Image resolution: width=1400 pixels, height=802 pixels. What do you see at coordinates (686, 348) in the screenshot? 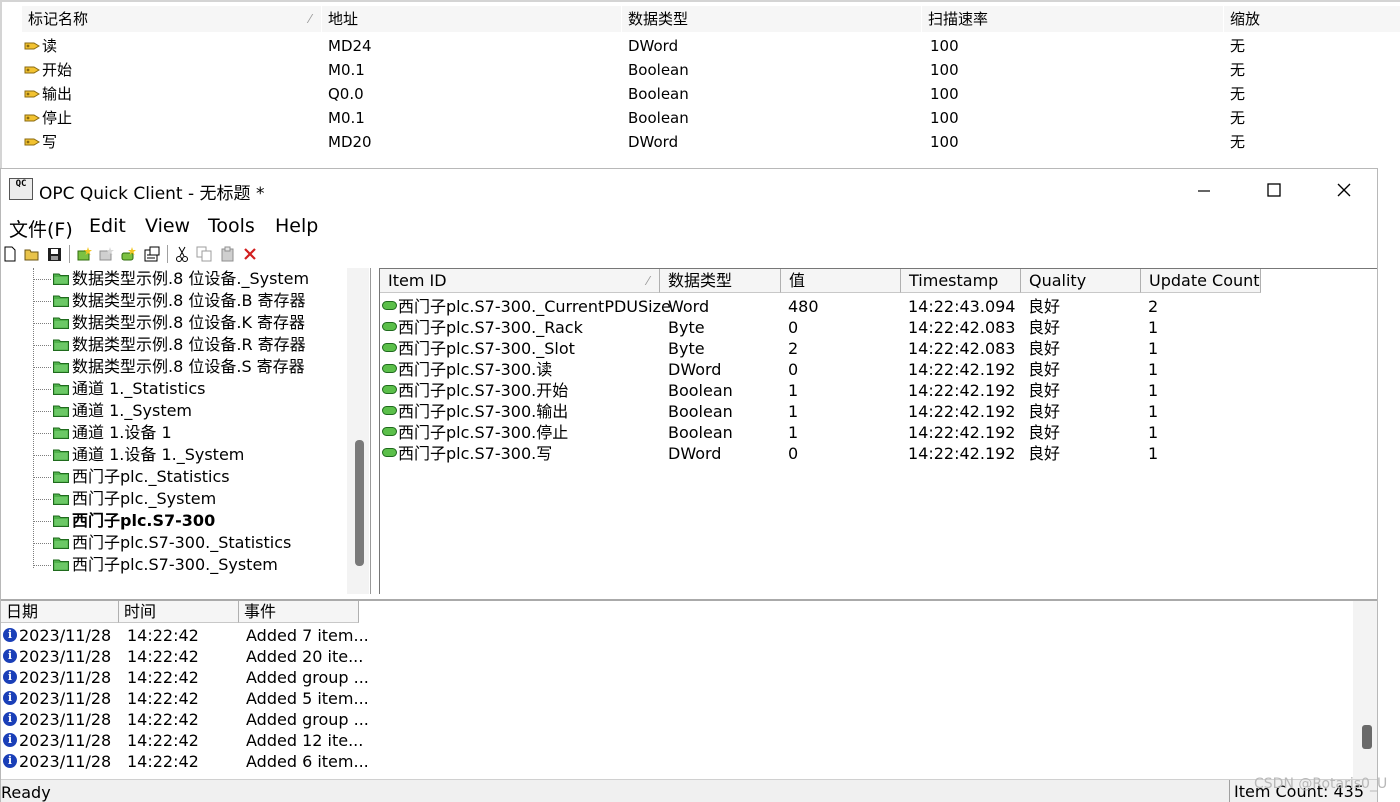
I see `item-cell: Byte` at bounding box center [686, 348].